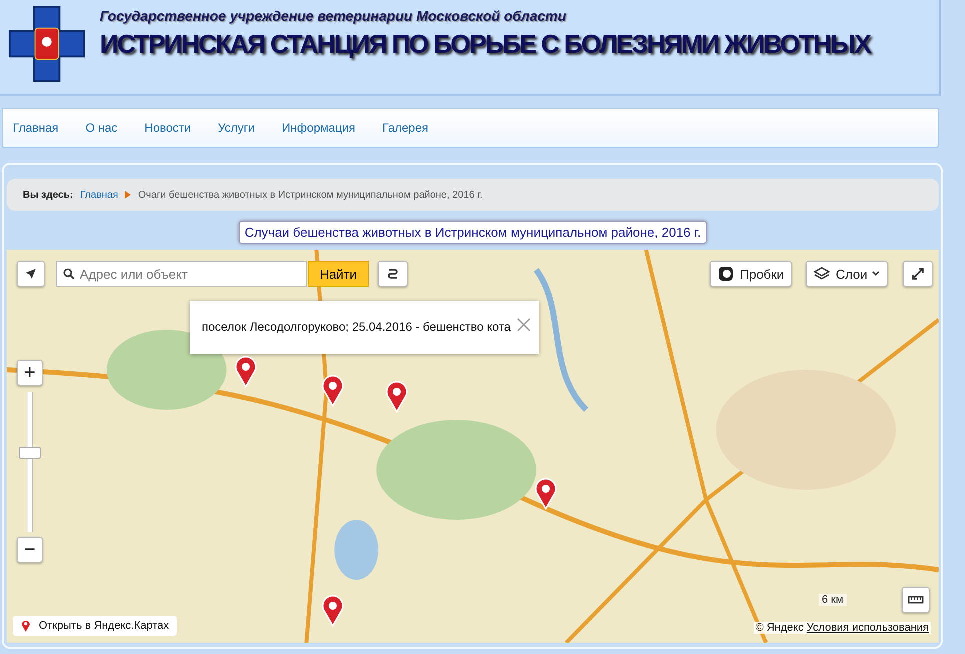 The height and width of the screenshot is (654, 965). I want to click on breadcrumb-current: Очаги бешенства животных в Истринском муниципальном районе, 2016 г., so click(310, 195).